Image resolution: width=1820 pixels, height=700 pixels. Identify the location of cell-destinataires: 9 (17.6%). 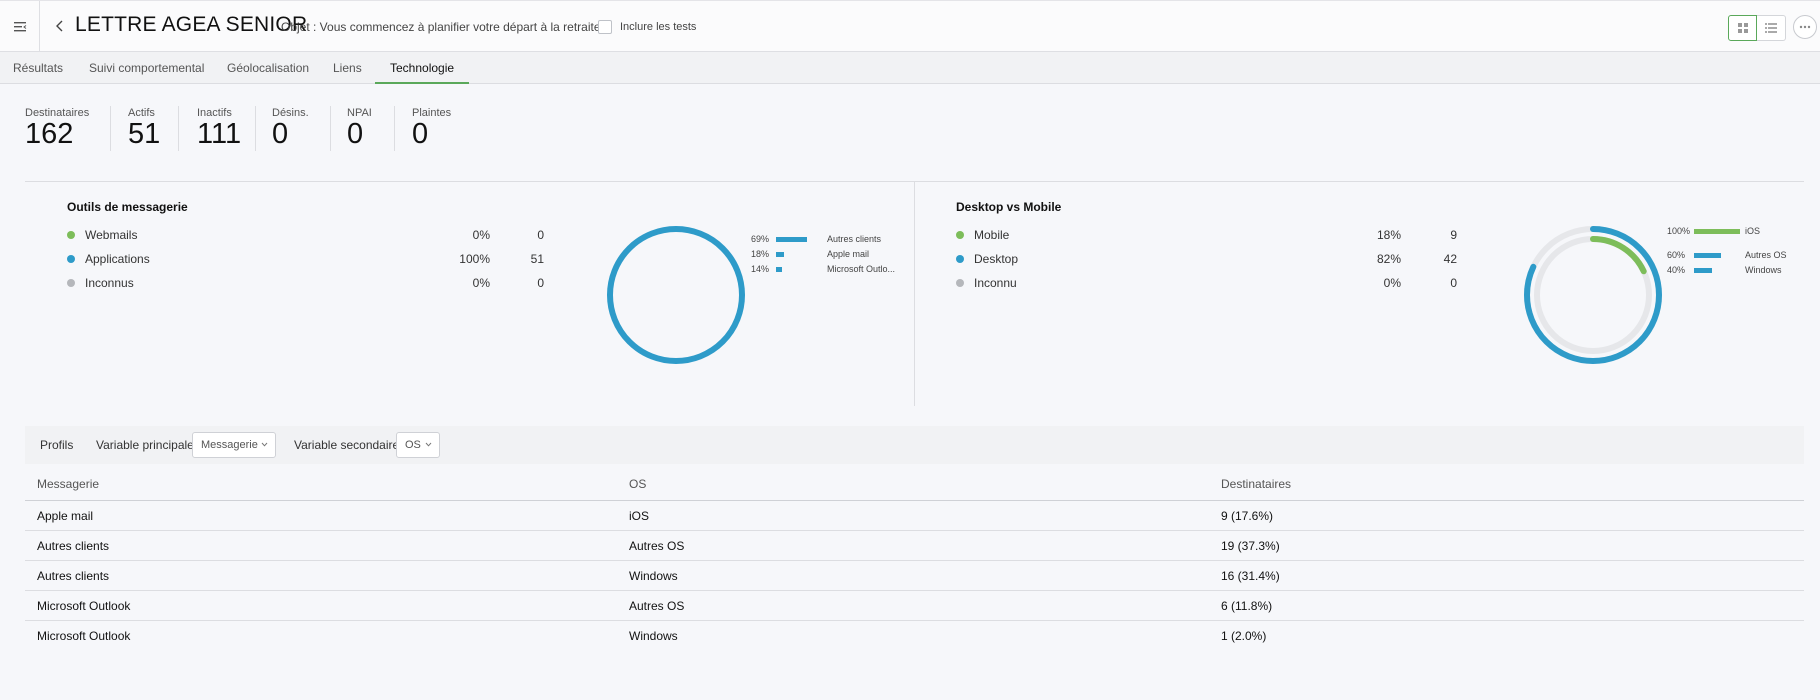
(1247, 516).